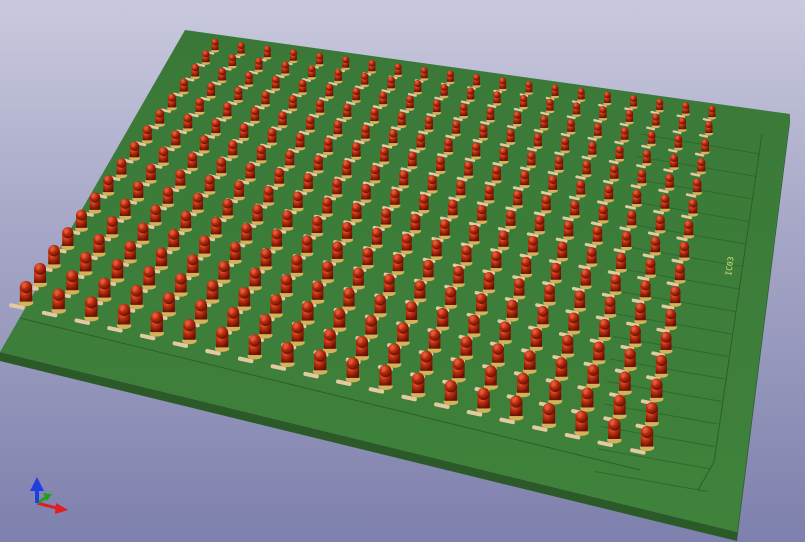 This screenshot has width=805, height=542. What do you see at coordinates (37, 484) in the screenshot?
I see `axis-z-arrow-icon` at bounding box center [37, 484].